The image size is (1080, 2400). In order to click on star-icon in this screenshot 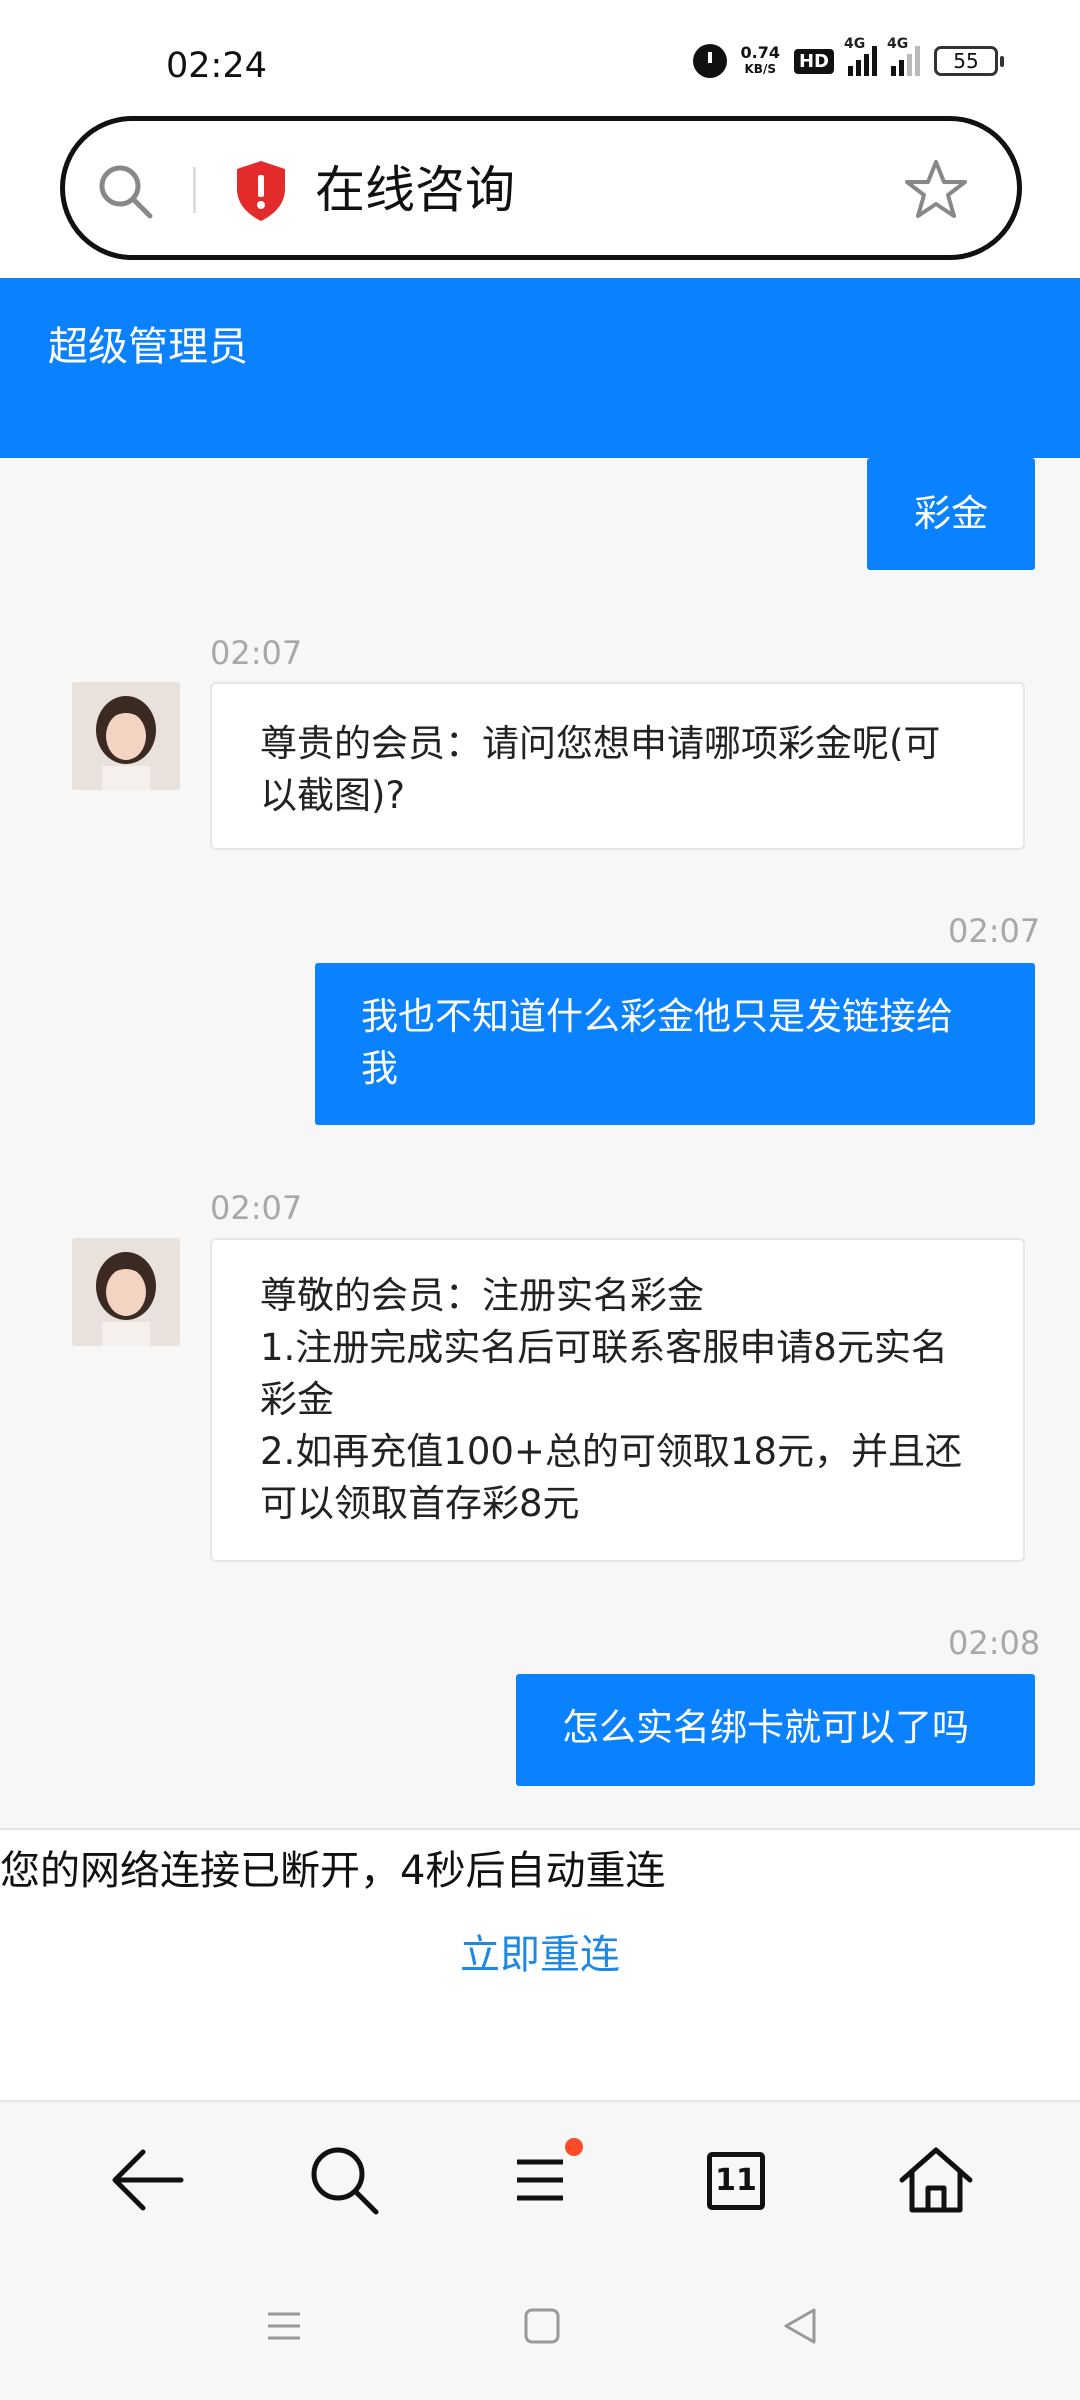, I will do `click(936, 190)`.